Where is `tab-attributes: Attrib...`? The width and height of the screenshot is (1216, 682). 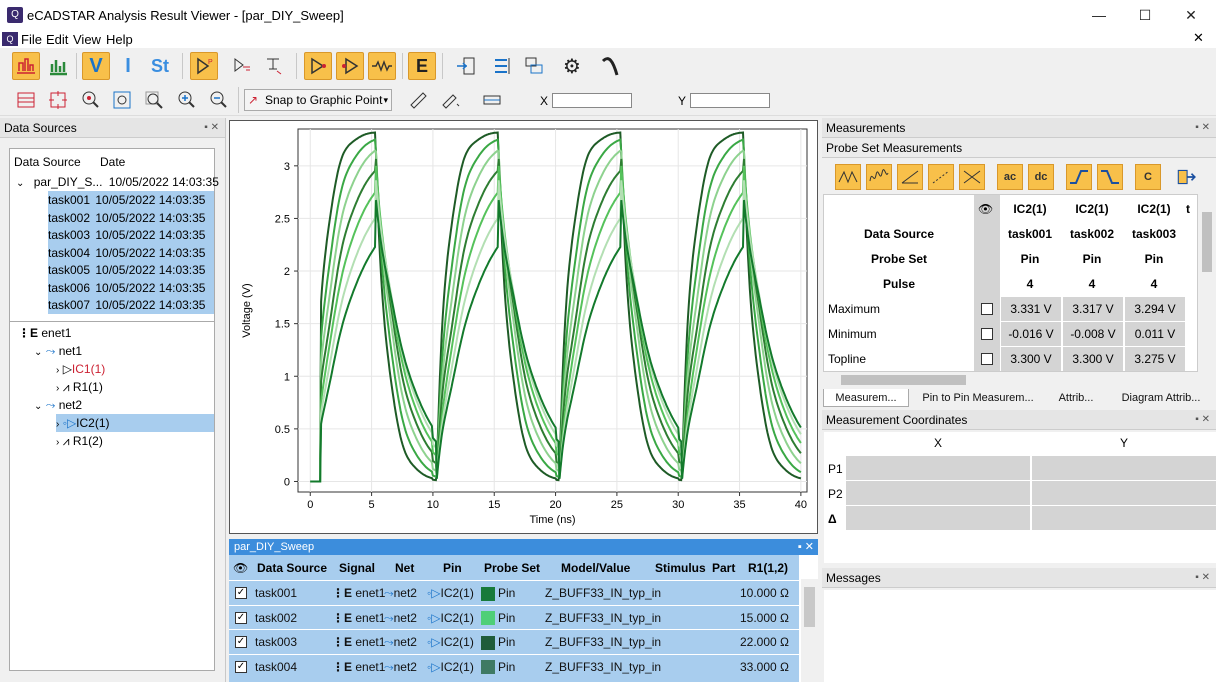
tab-attributes: Attrib... is located at coordinates (1076, 398).